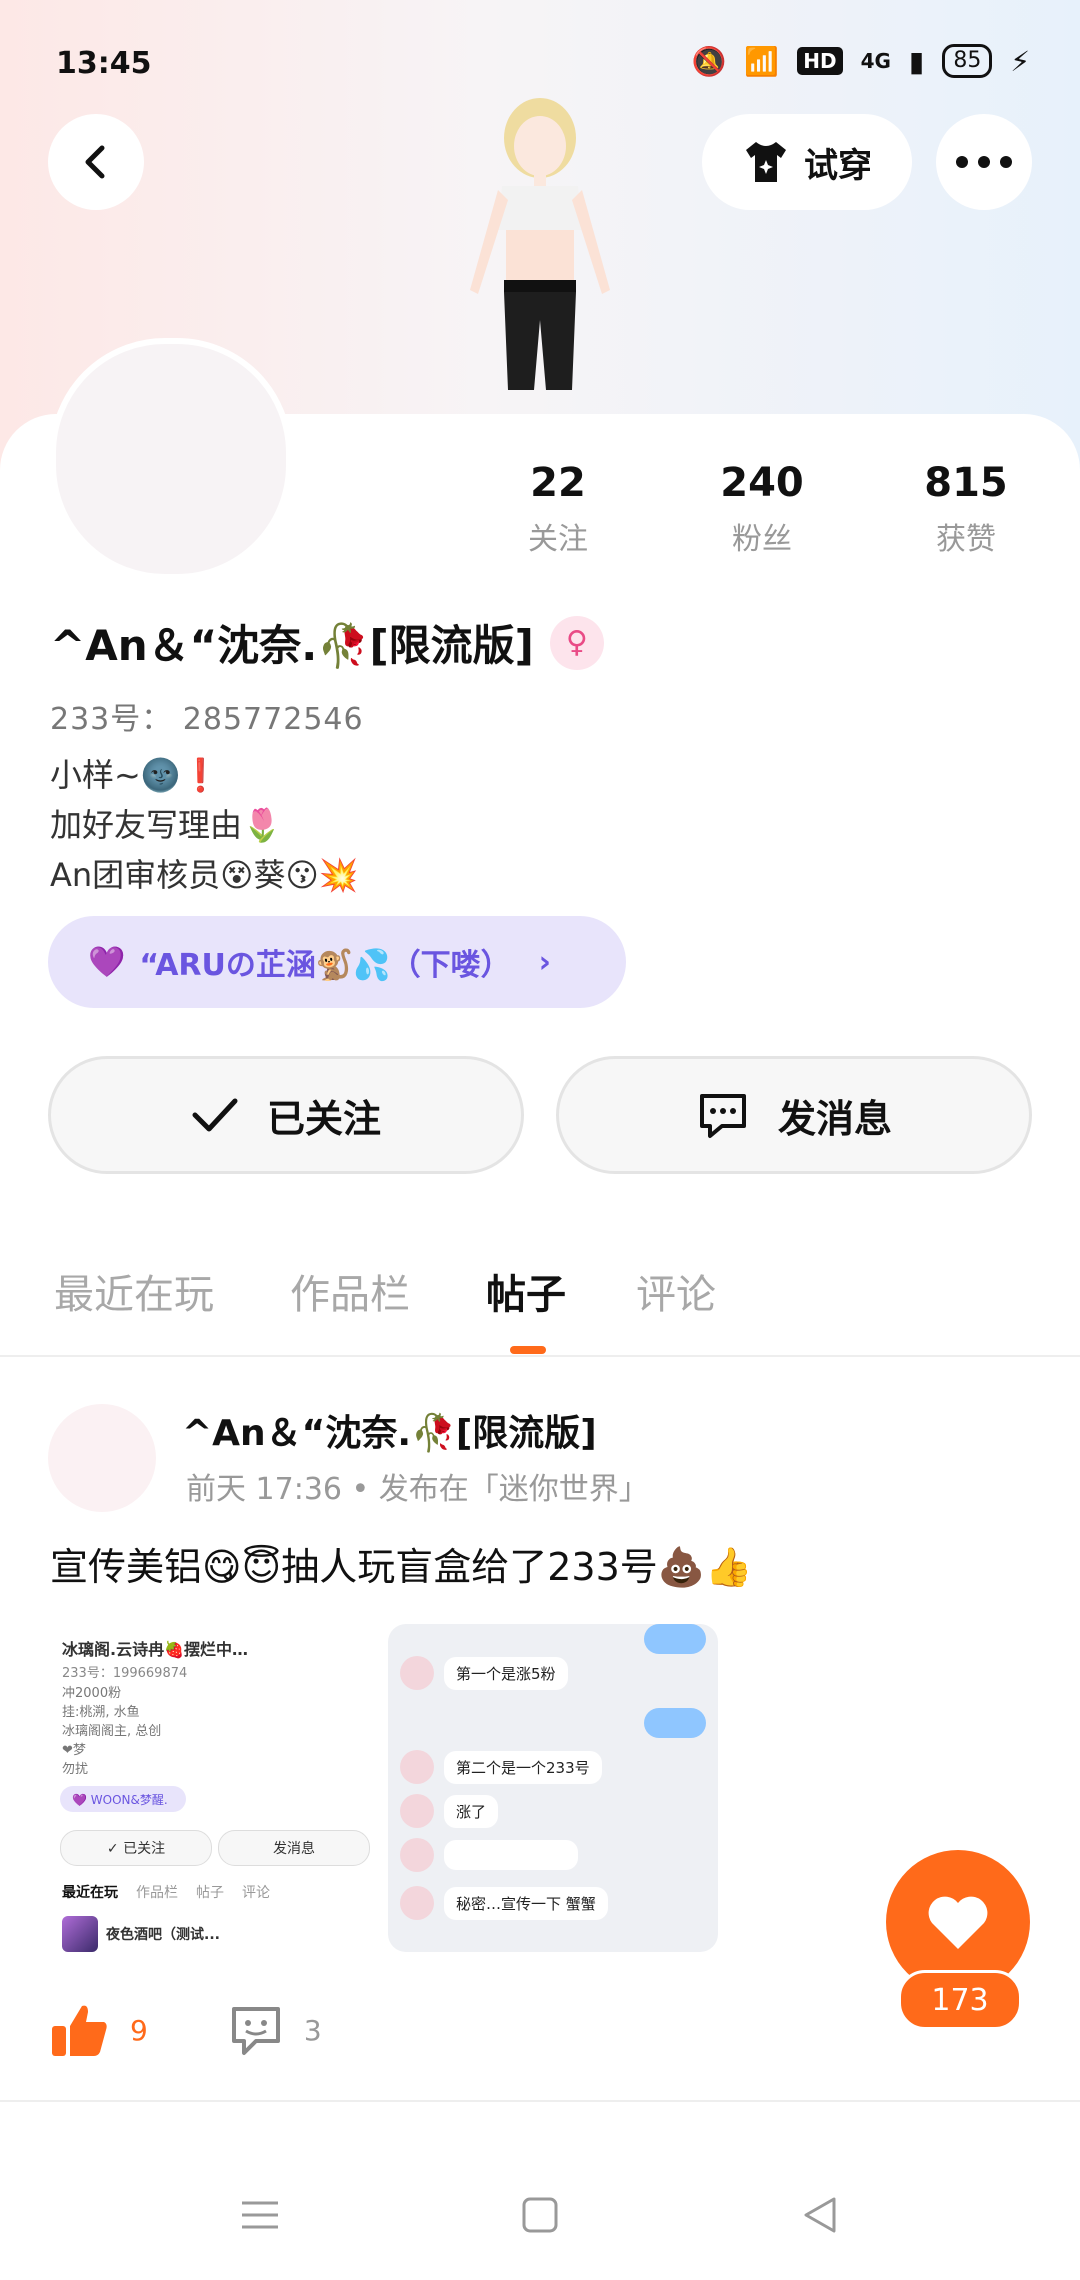 This screenshot has height=2280, width=1080. What do you see at coordinates (294, 1848) in the screenshot?
I see `thumb-message-button: 发消息` at bounding box center [294, 1848].